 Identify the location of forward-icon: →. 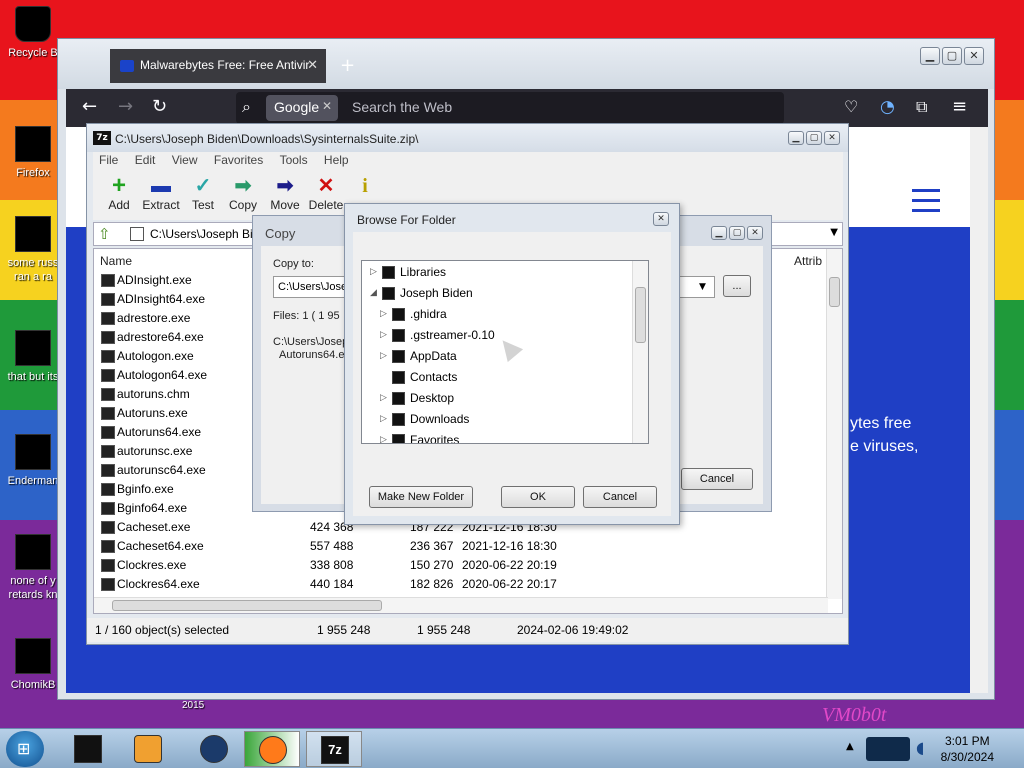
(125, 107).